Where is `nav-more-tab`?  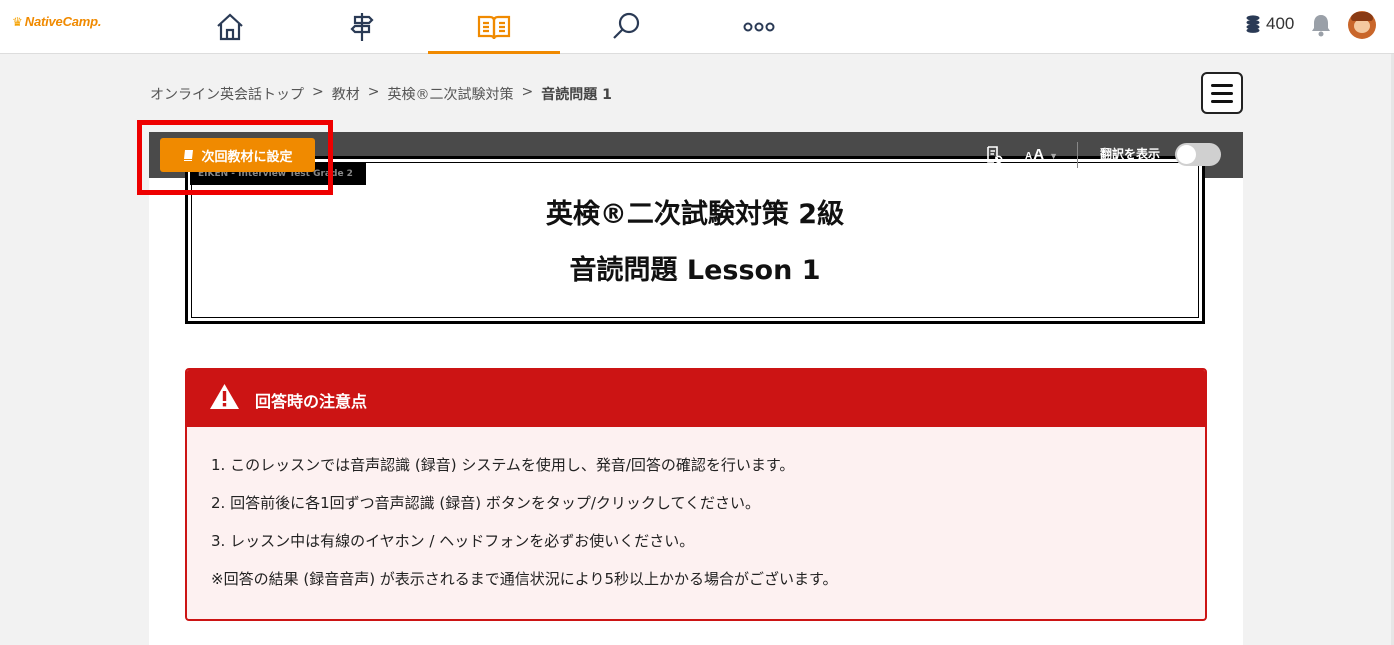
nav-more-tab is located at coordinates (759, 27).